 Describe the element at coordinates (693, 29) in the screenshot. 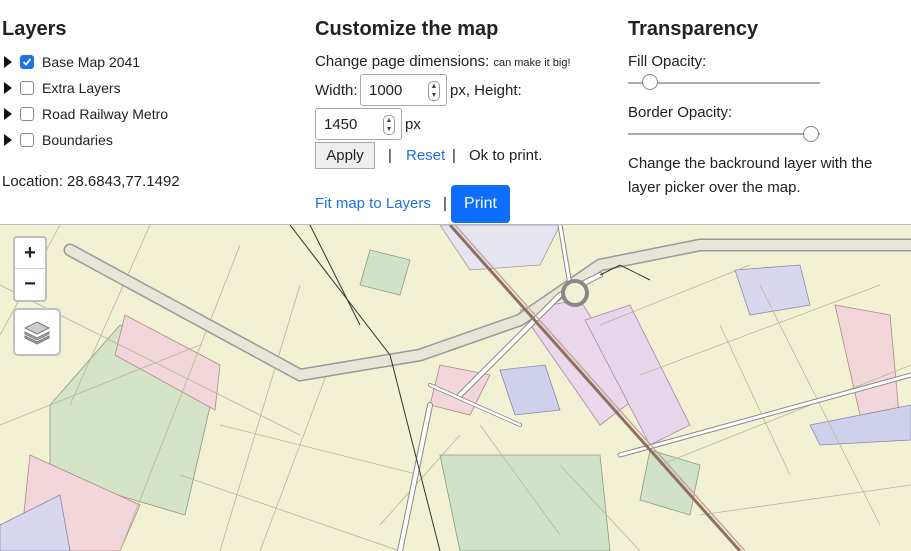

I see `transparency-title: Transparency` at that location.